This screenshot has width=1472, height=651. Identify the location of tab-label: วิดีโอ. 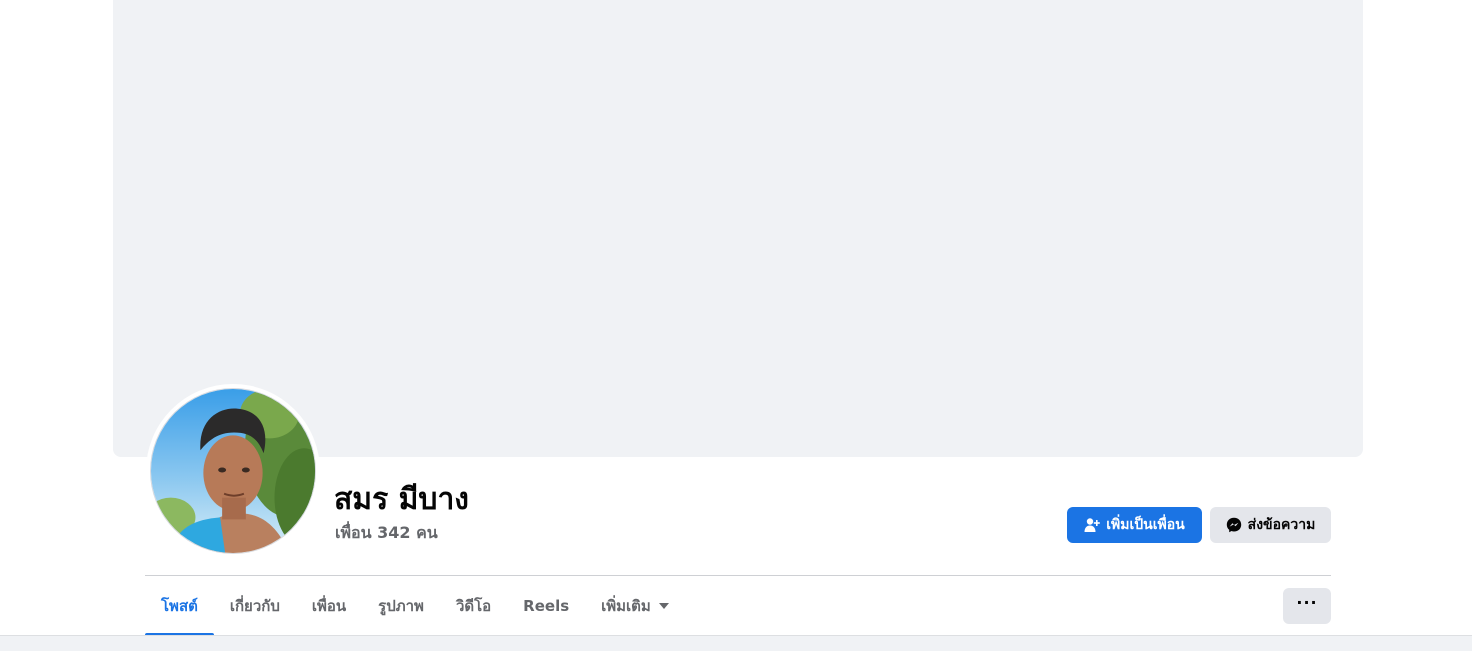
(473, 606).